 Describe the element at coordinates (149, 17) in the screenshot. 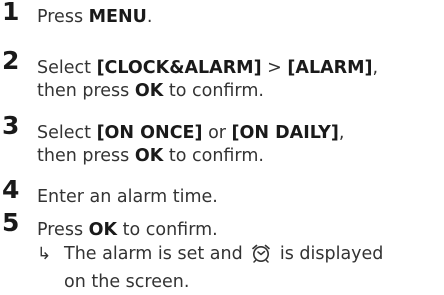

I see `text-segment: .` at that location.